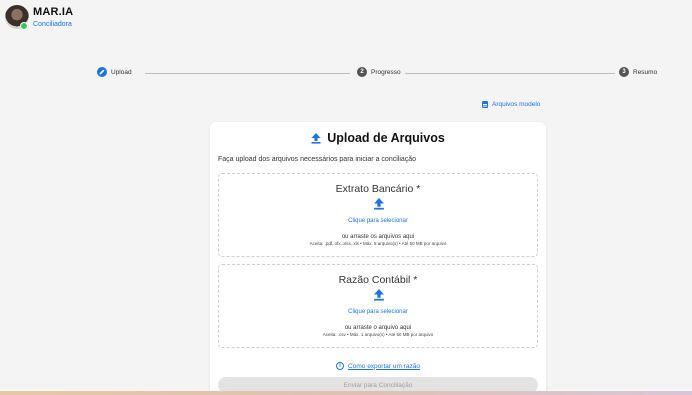 The height and width of the screenshot is (395, 692). I want to click on export-ledger-help-link: i Como exportar um razão, so click(378, 366).